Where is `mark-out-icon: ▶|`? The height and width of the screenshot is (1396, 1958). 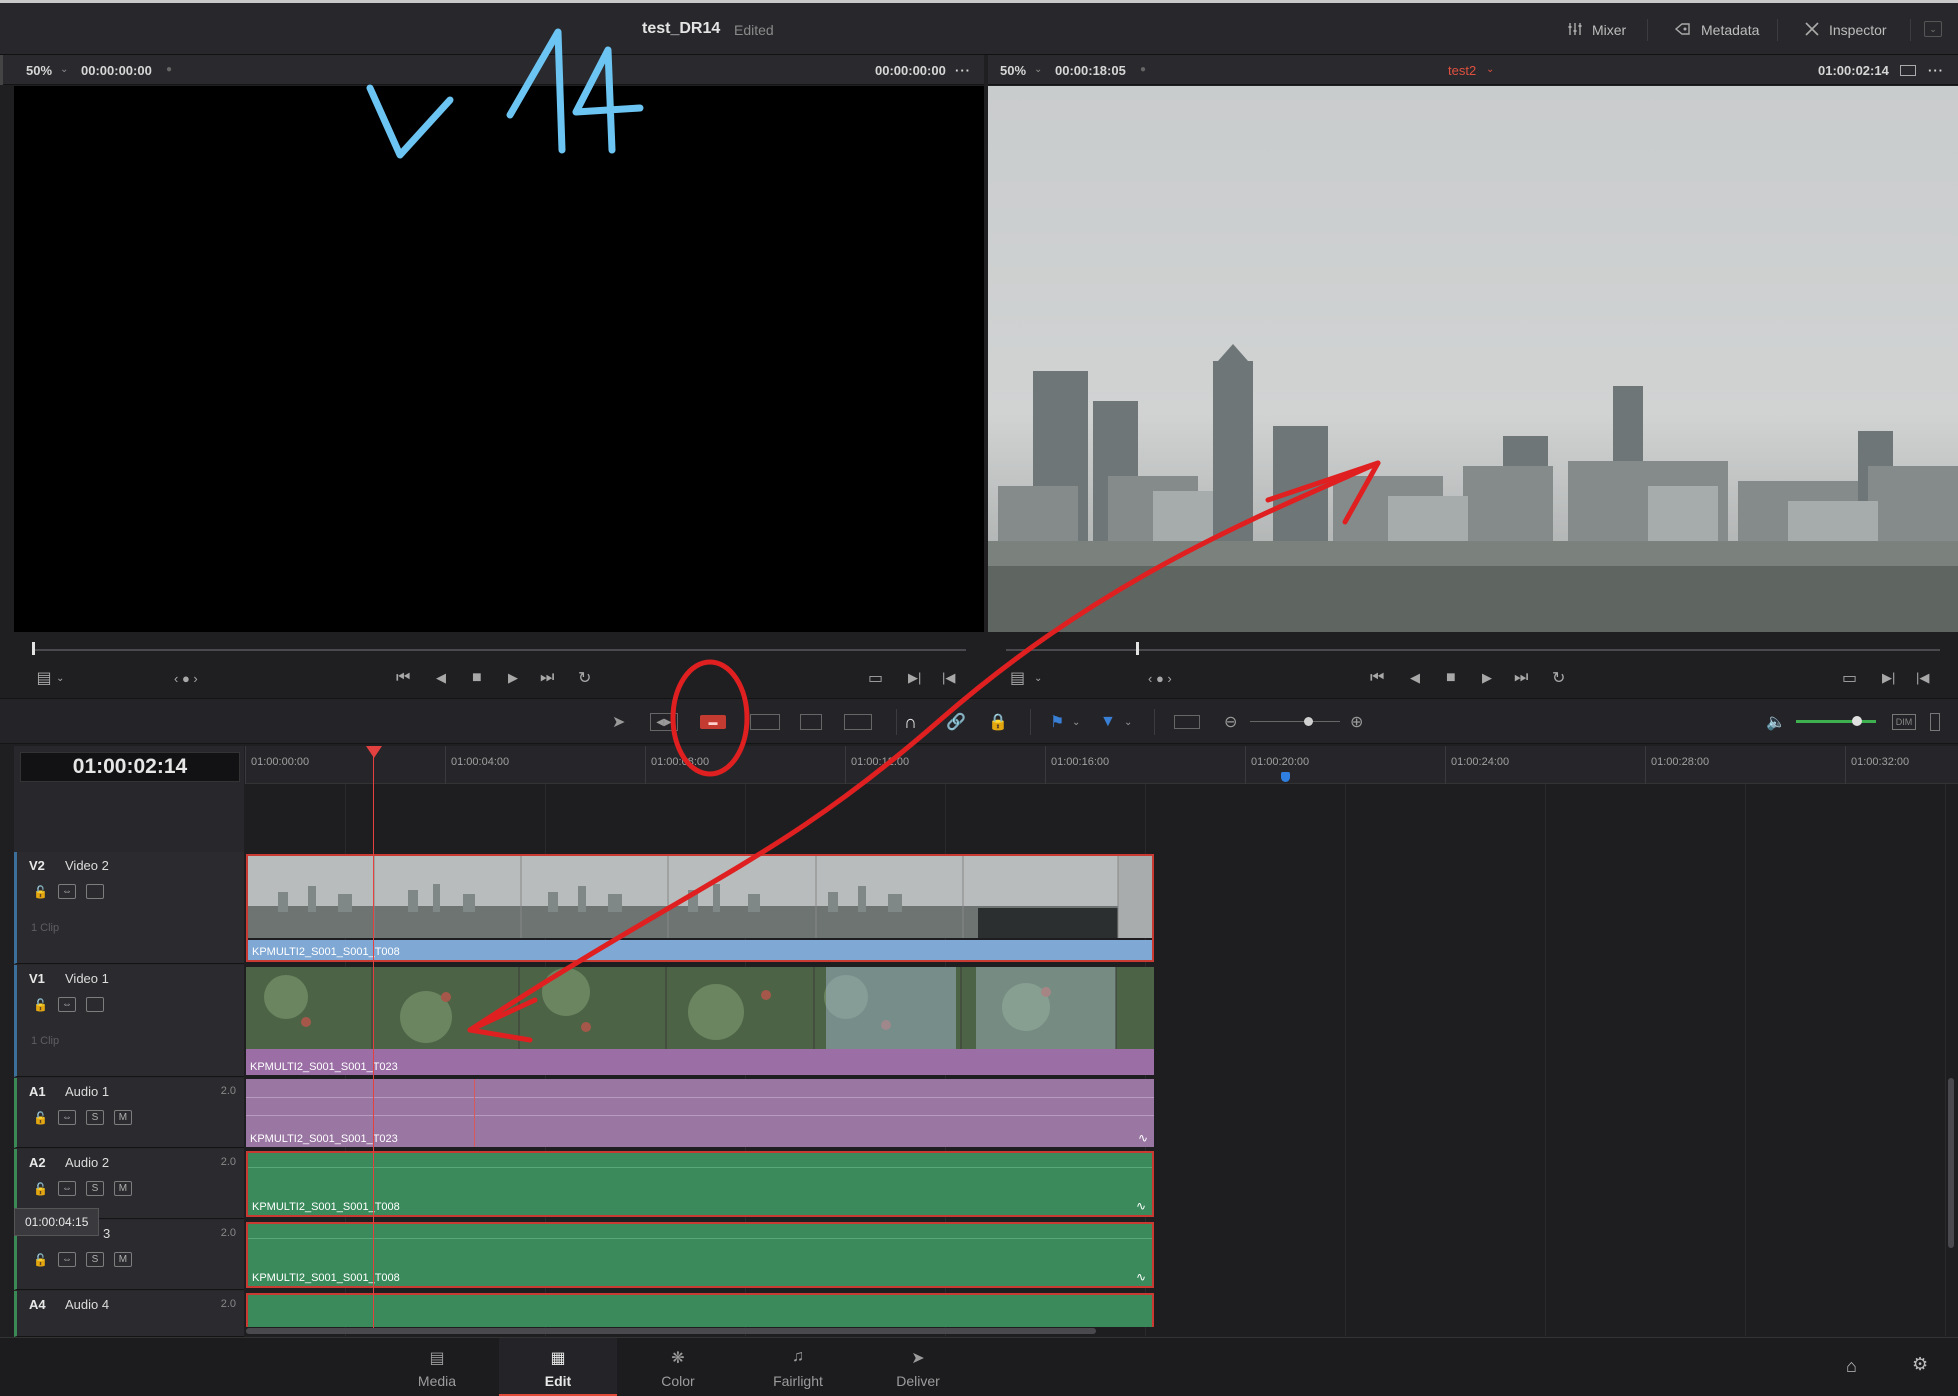
mark-out-icon: ▶| is located at coordinates (914, 678).